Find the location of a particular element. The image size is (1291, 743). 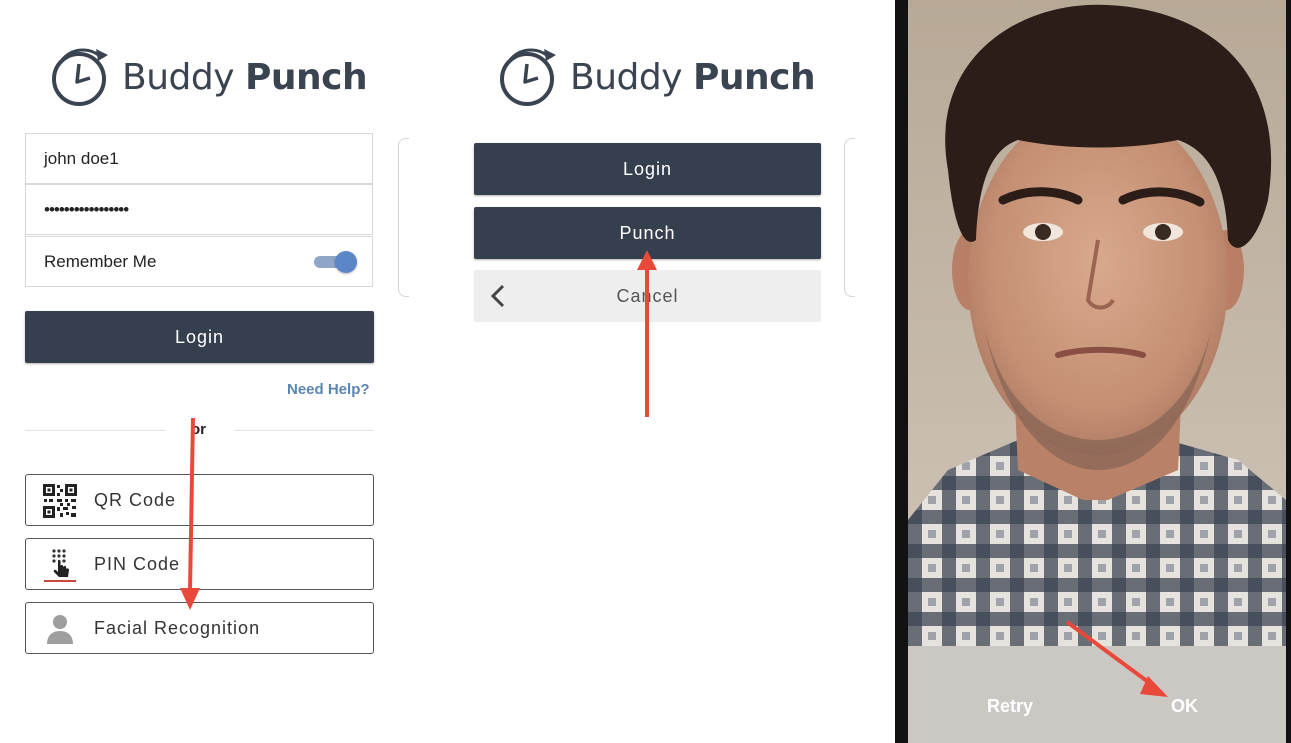

retry-button: Retry is located at coordinates (1010, 706).